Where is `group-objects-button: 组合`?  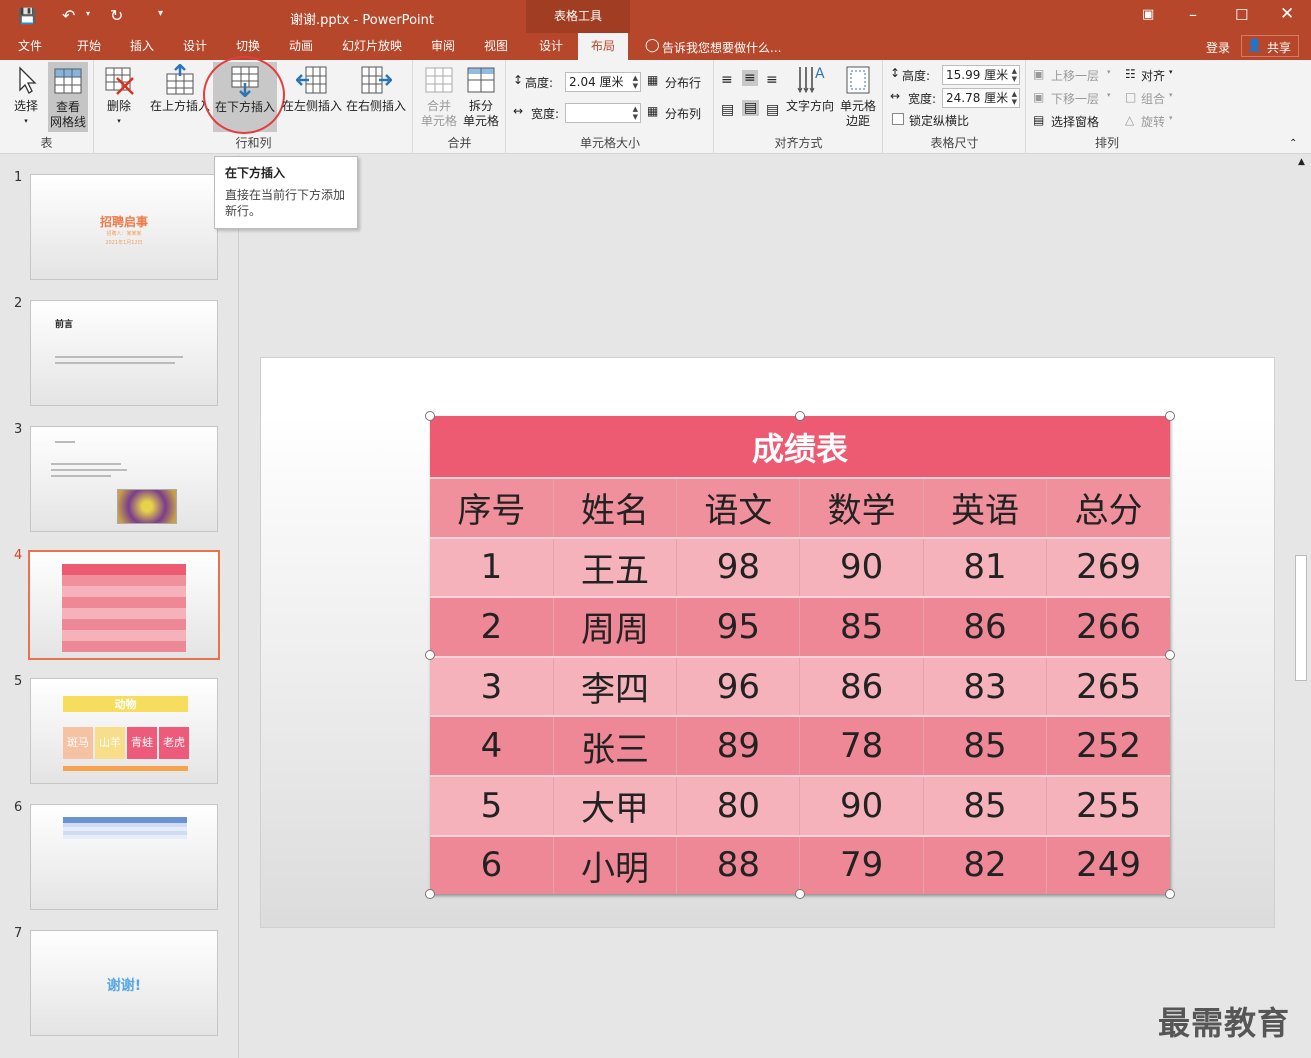
group-objects-button: 组合 is located at coordinates (1153, 98).